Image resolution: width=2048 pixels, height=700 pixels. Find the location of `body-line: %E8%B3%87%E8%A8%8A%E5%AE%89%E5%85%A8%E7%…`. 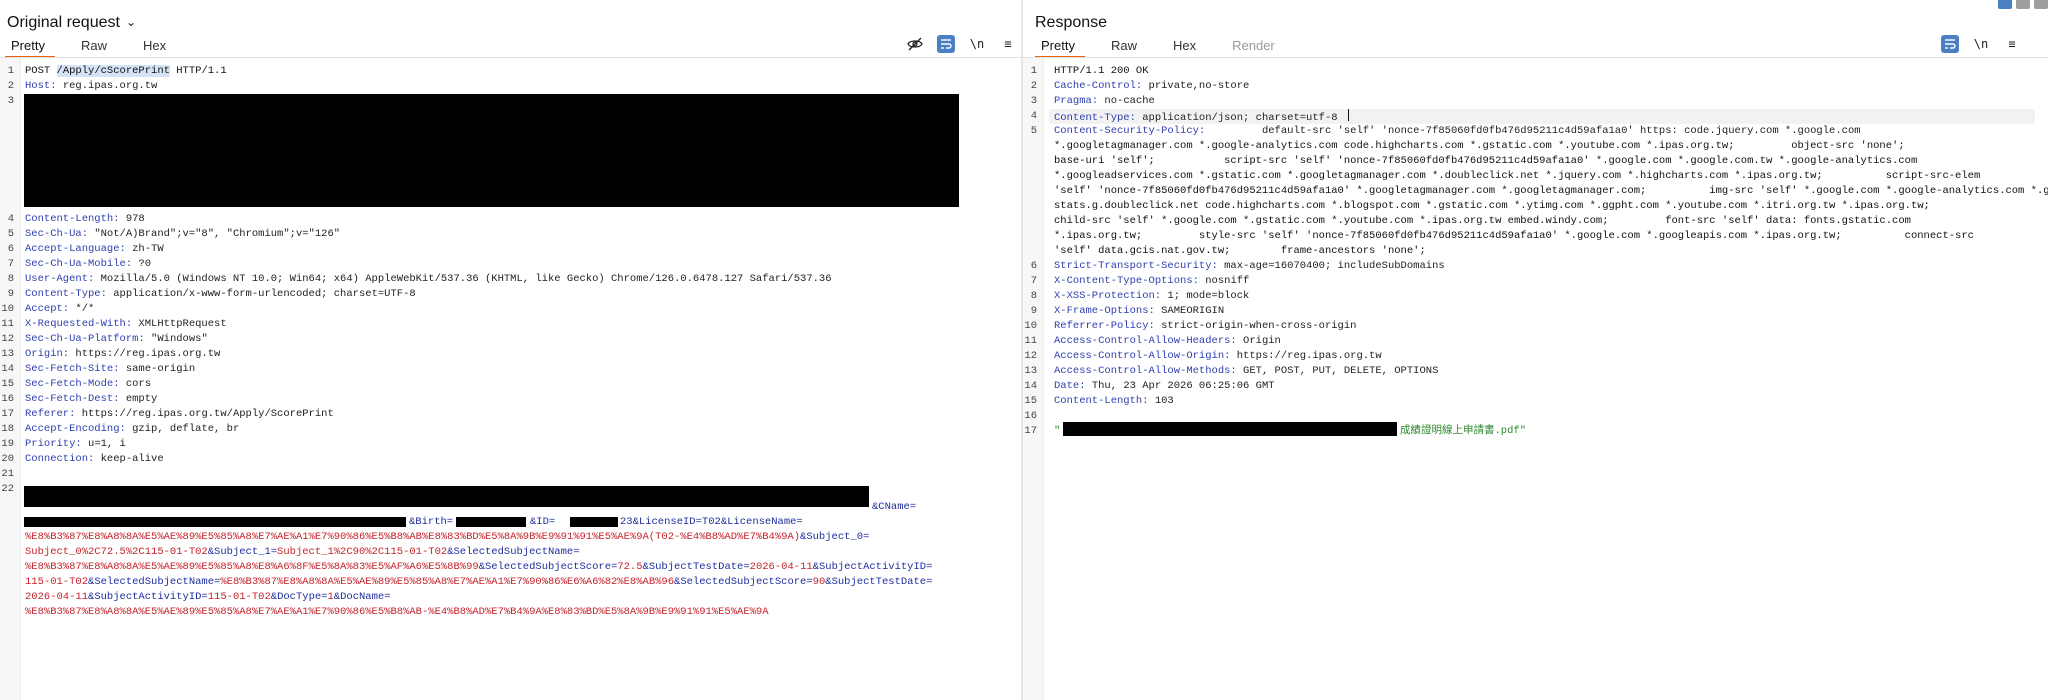

body-line: %E8%B3%87%E8%A8%8A%E5%AE%89%E5%85%A8%E7%… is located at coordinates (447, 537).